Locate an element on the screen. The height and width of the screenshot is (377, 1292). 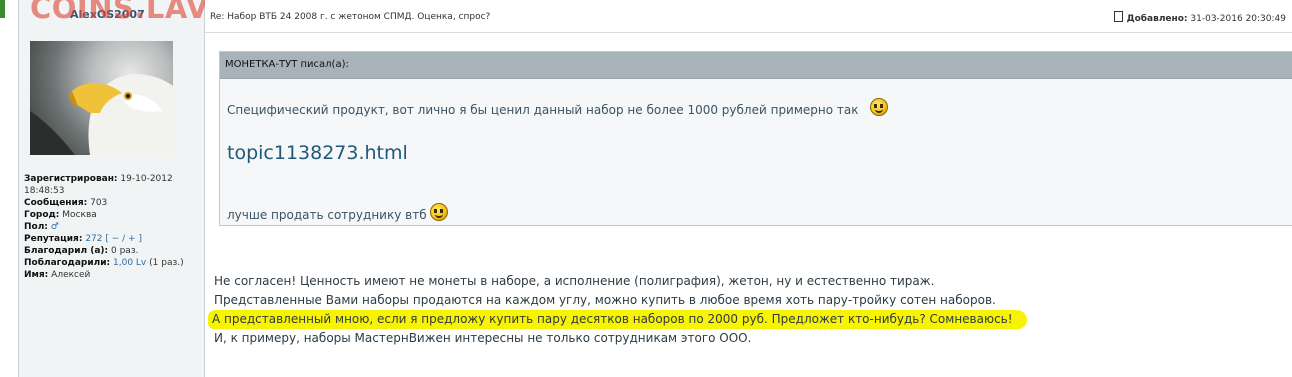
quote-author: МОНЕТКА-ТУТ писал(а): is located at coordinates (287, 64).